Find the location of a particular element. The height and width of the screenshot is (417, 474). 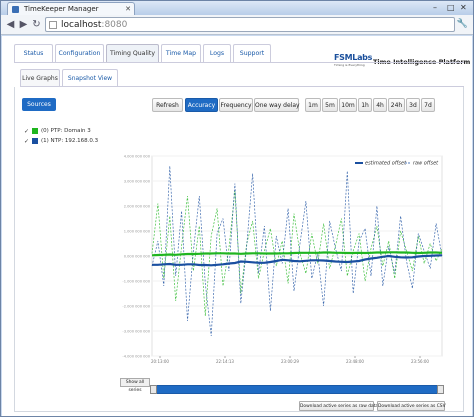

tab-logs: Logs is located at coordinates (217, 53).